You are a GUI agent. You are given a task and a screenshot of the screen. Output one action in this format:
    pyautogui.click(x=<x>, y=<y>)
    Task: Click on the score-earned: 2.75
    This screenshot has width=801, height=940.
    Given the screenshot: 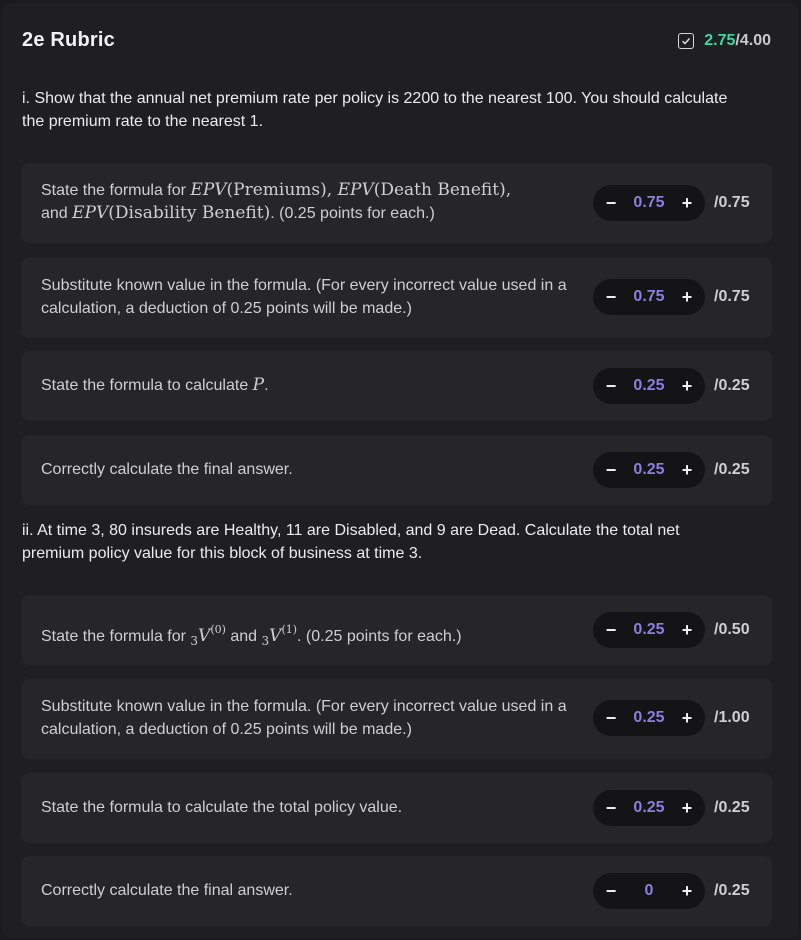 What is the action you would take?
    pyautogui.click(x=720, y=40)
    